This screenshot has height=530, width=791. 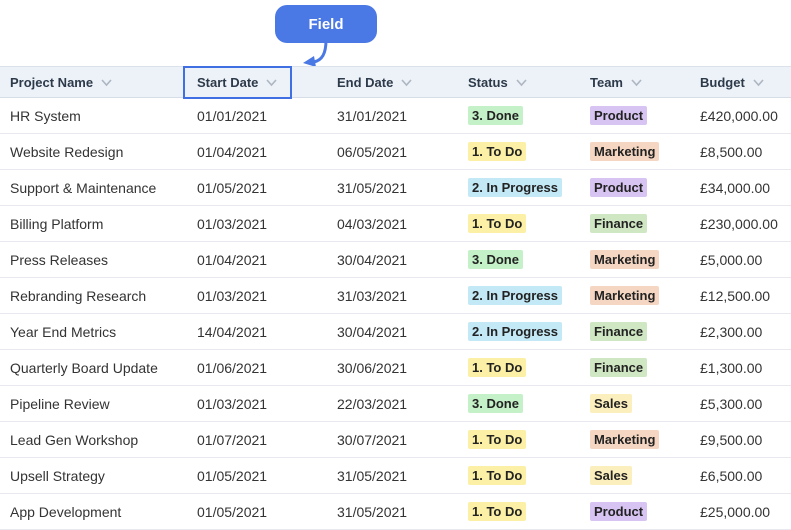 What do you see at coordinates (731, 259) in the screenshot?
I see `budget-cell: £5,000.00` at bounding box center [731, 259].